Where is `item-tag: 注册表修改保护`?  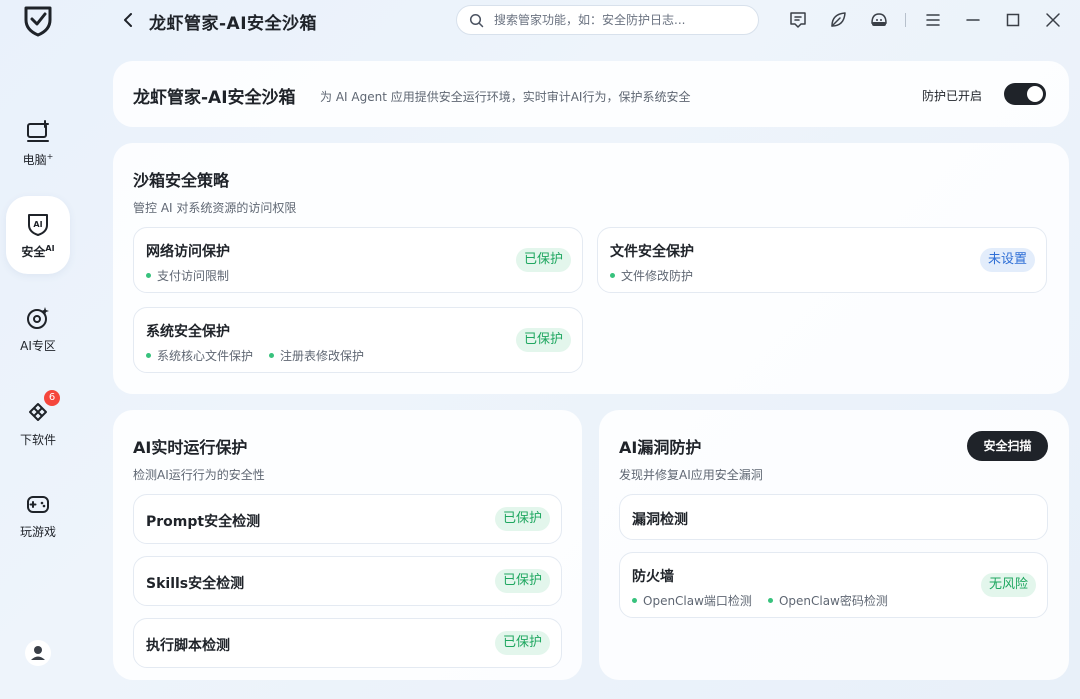 item-tag: 注册表修改保护 is located at coordinates (316, 355).